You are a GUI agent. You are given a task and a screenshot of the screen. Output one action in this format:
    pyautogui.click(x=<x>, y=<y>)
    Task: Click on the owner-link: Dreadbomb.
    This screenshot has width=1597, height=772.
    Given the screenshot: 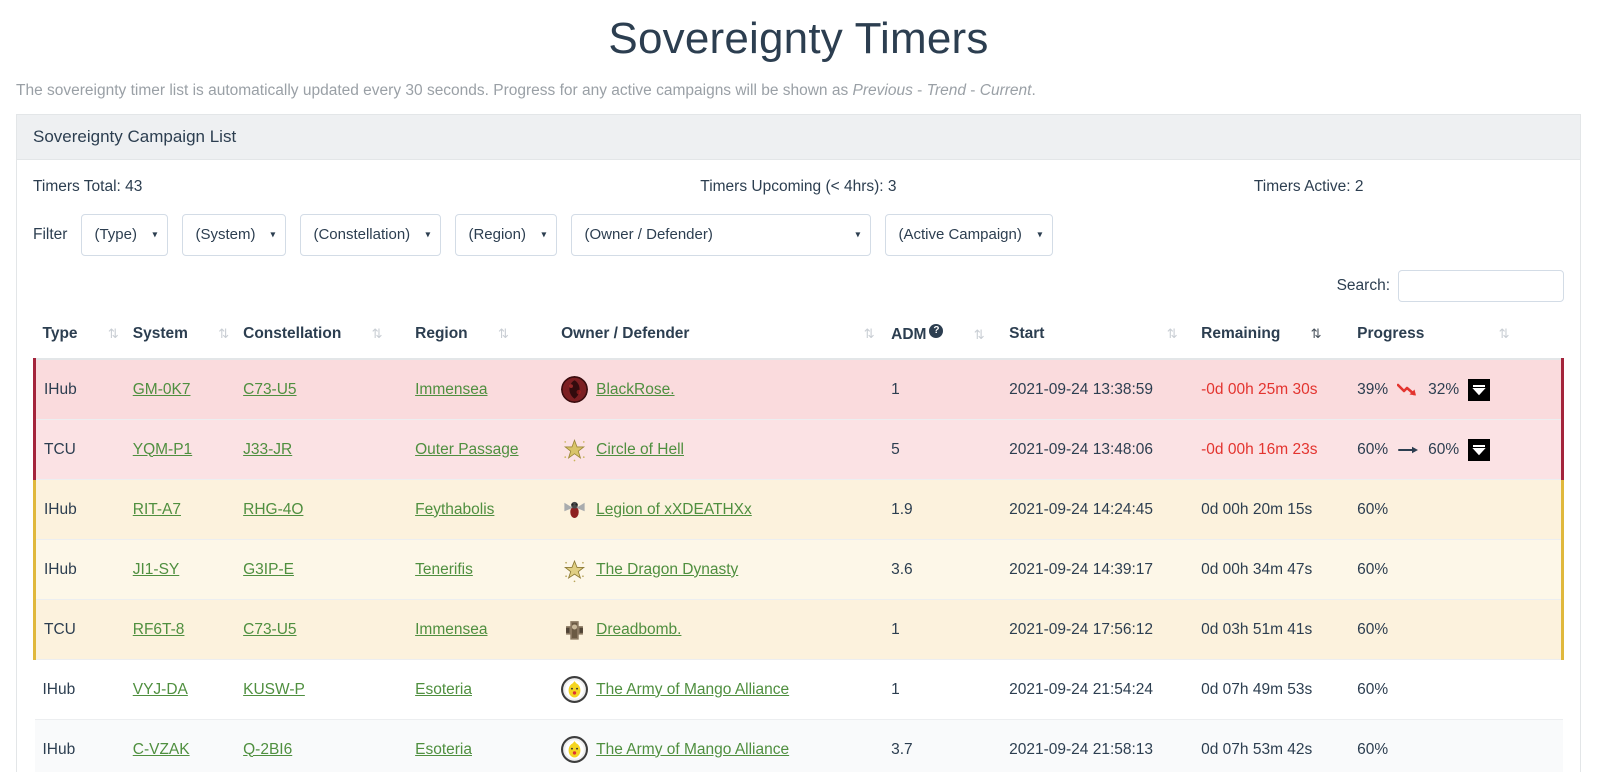 What is the action you would take?
    pyautogui.click(x=638, y=630)
    